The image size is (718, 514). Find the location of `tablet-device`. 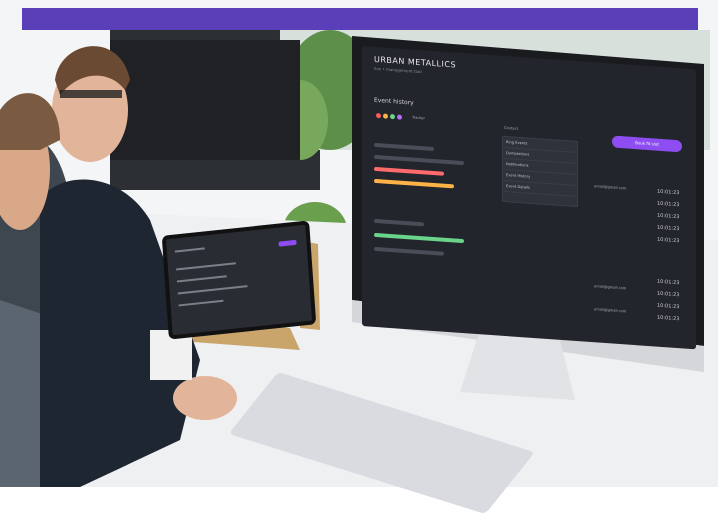

tablet-device is located at coordinates (239, 280).